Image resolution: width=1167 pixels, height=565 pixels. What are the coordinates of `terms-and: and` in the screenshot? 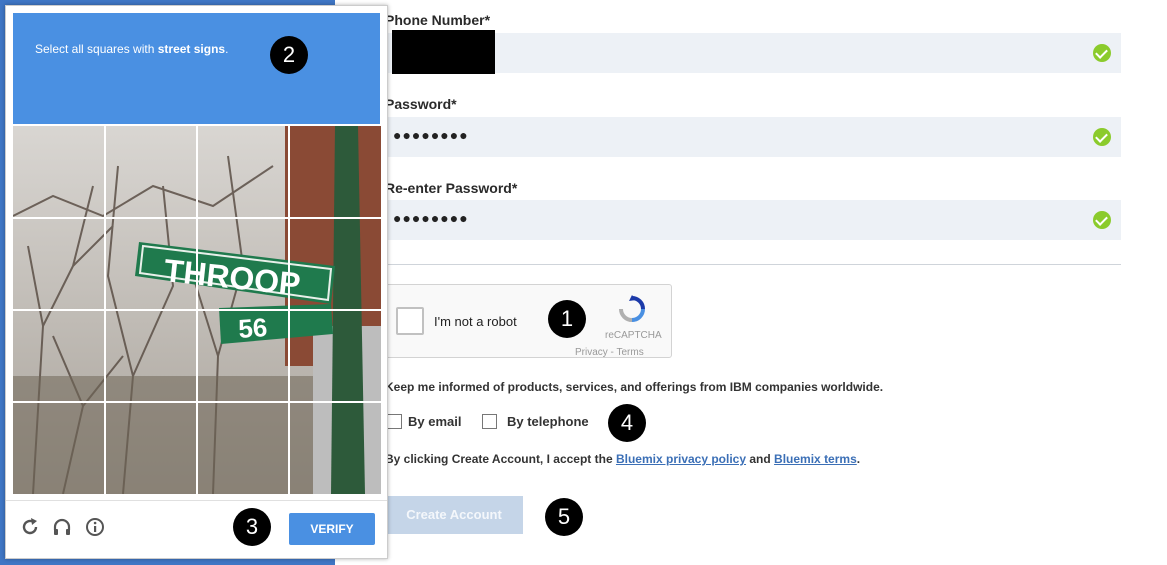 It's located at (760, 459).